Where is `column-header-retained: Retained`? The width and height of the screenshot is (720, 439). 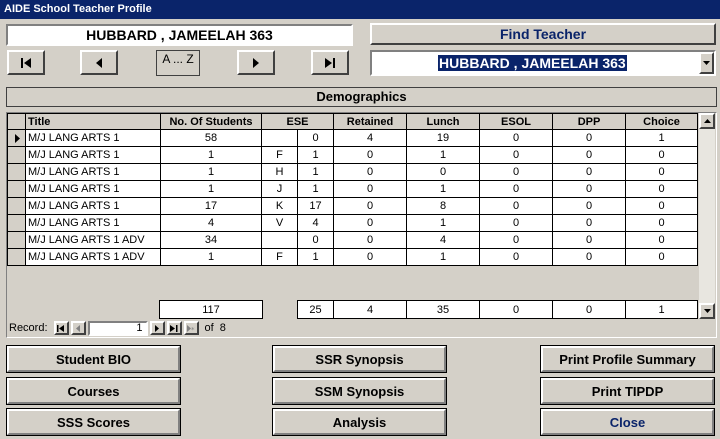 column-header-retained: Retained is located at coordinates (370, 121).